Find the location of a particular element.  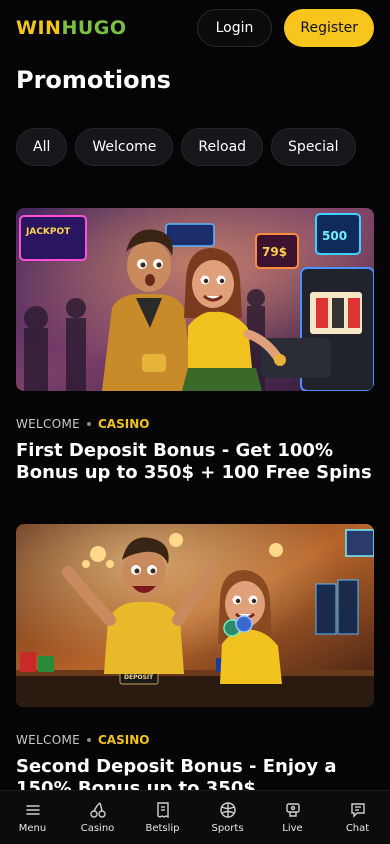

bottom-navigation: Menu Casino Betslip Sports Live Chat is located at coordinates (195, 817).